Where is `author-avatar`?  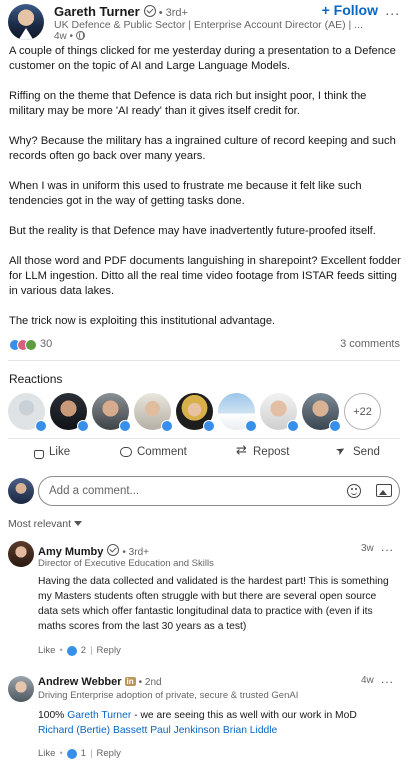
author-avatar is located at coordinates (26, 22).